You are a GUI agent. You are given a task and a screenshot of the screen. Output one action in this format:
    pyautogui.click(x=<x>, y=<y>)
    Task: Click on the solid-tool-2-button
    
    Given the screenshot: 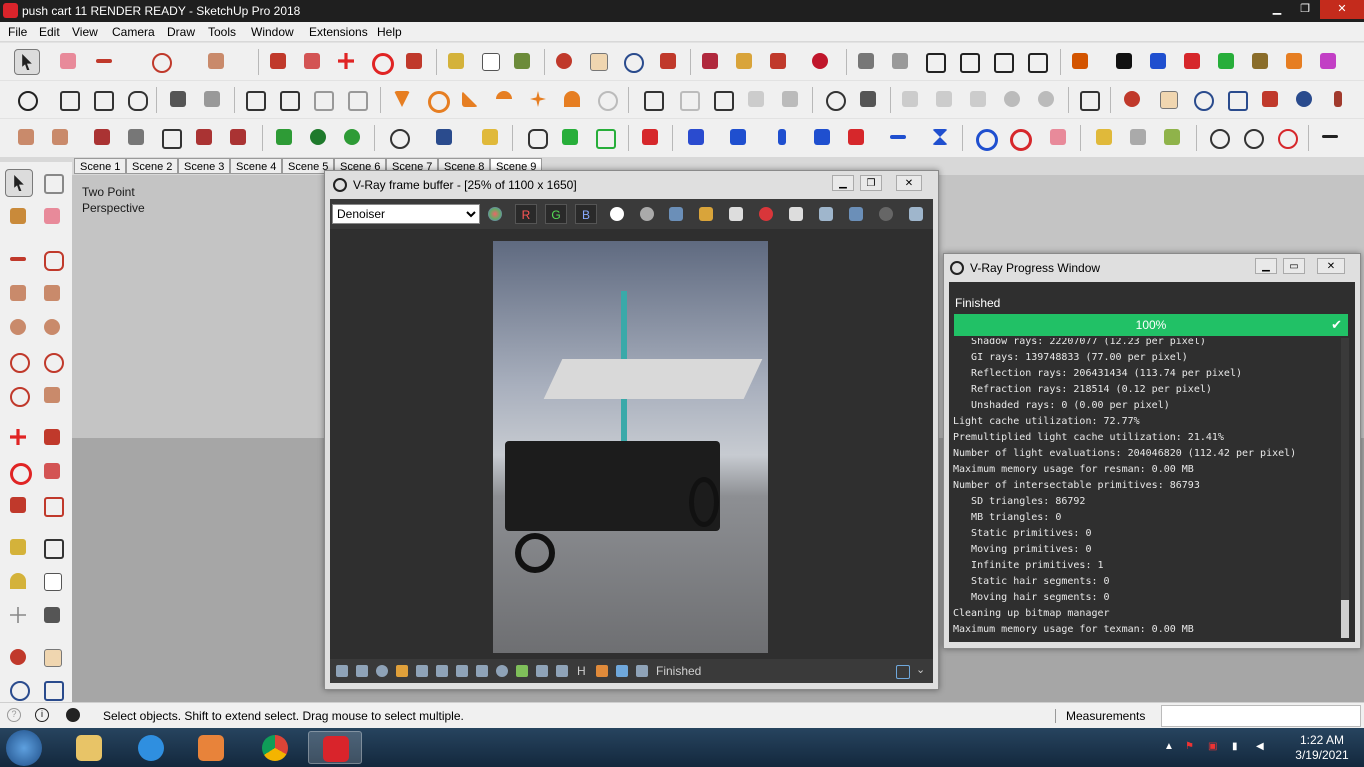 What is the action you would take?
    pyautogui.click(x=1124, y=61)
    